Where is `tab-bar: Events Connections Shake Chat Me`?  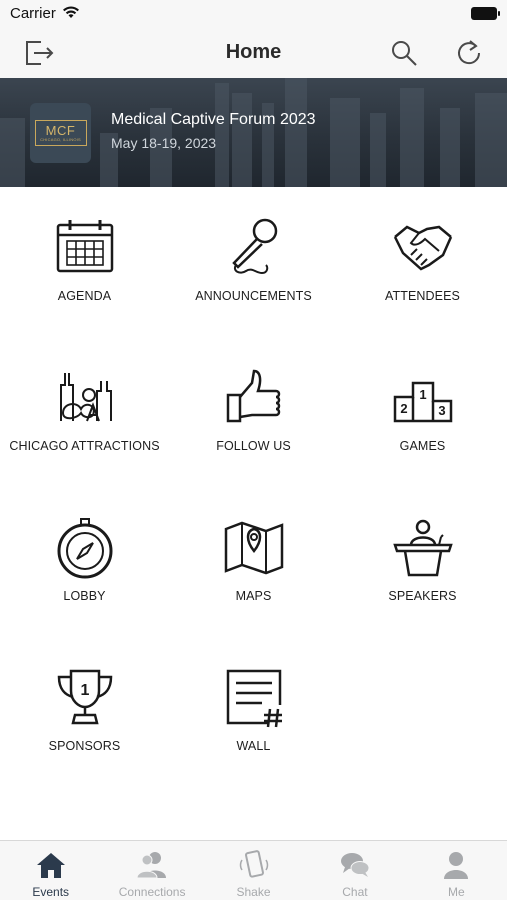
tab-bar: Events Connections Shake Chat Me is located at coordinates (253, 870).